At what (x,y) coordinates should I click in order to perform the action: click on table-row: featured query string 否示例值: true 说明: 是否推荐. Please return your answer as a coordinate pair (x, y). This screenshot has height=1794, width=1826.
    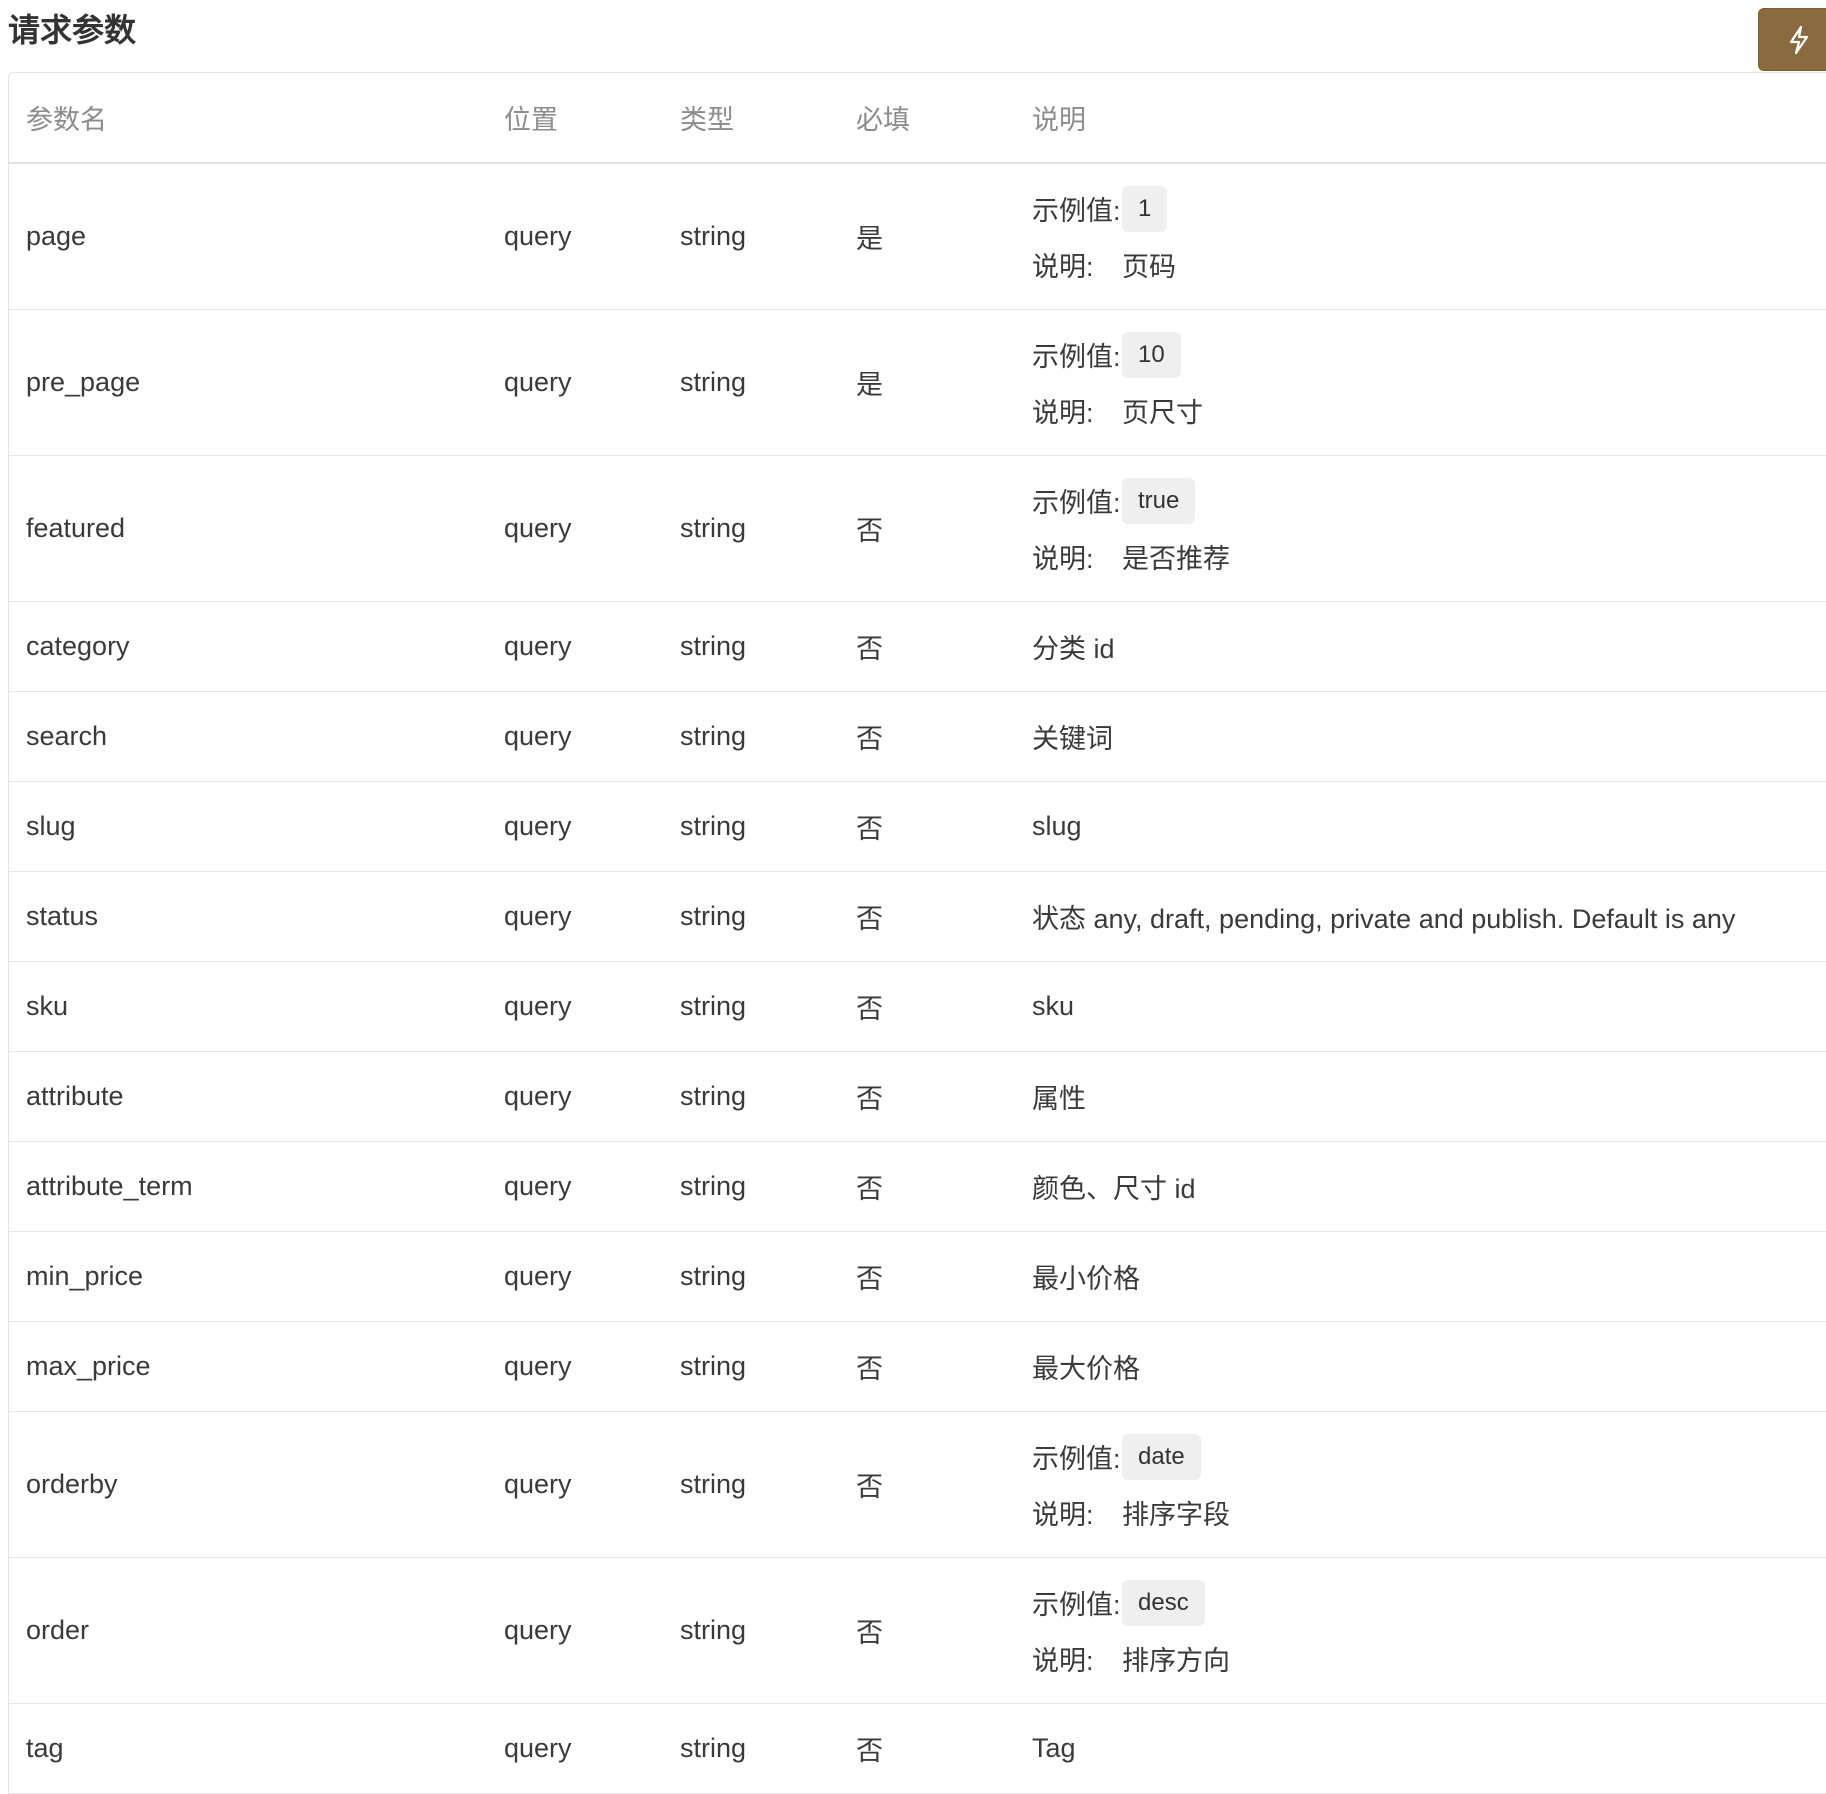
    Looking at the image, I should click on (917, 528).